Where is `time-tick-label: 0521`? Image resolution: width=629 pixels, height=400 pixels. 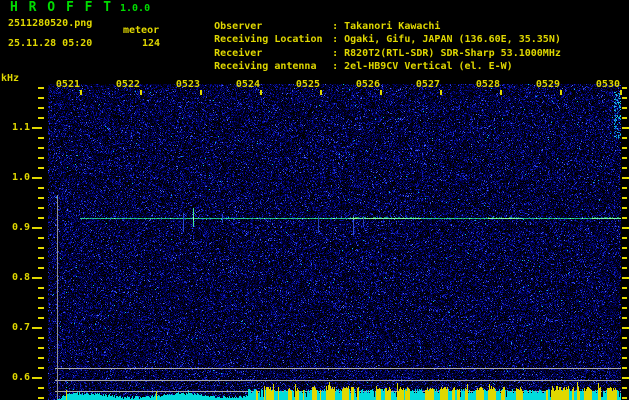 time-tick-label: 0521 is located at coordinates (67, 84).